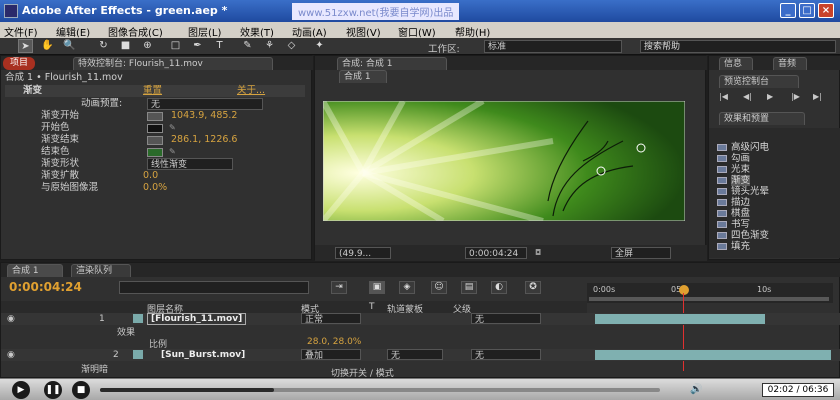  I want to click on minimize-button: _, so click(788, 10).